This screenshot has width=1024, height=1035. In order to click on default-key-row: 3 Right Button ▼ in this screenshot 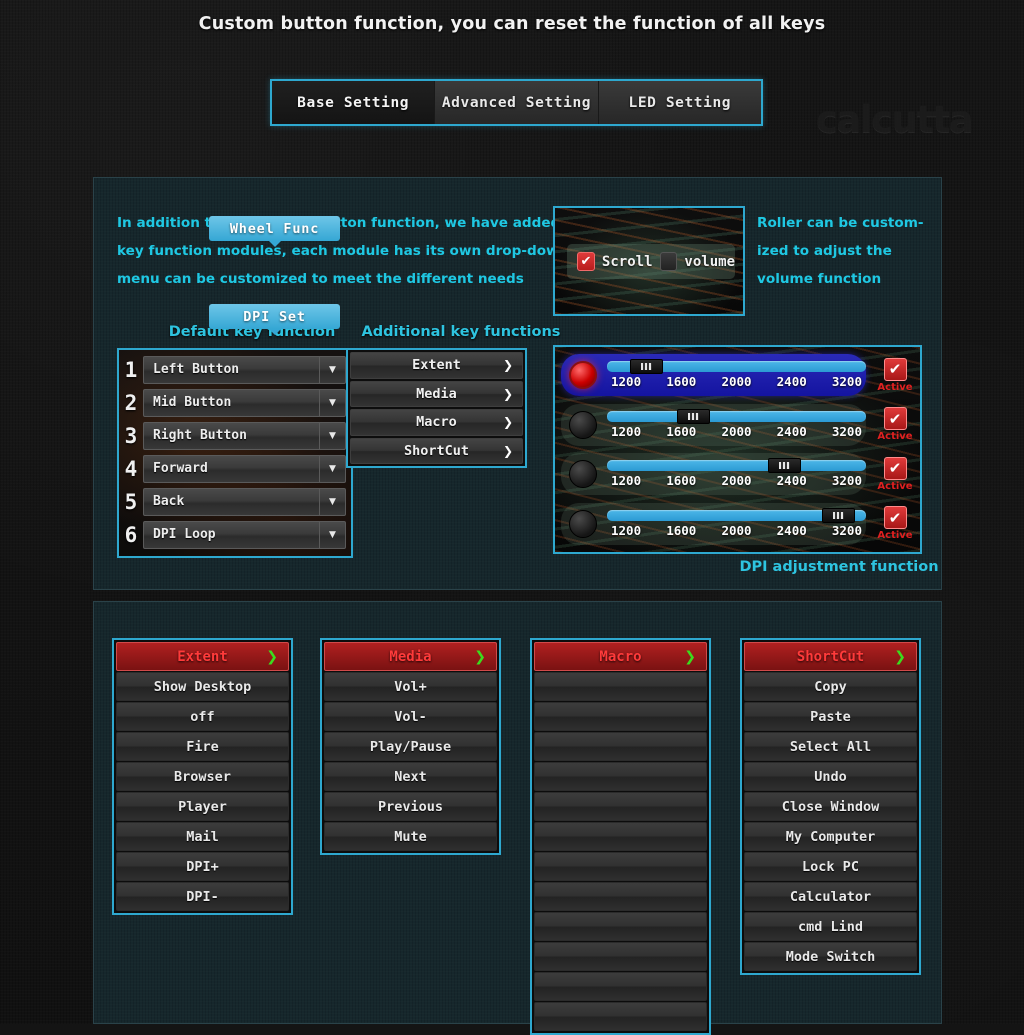, I will do `click(233, 435)`.